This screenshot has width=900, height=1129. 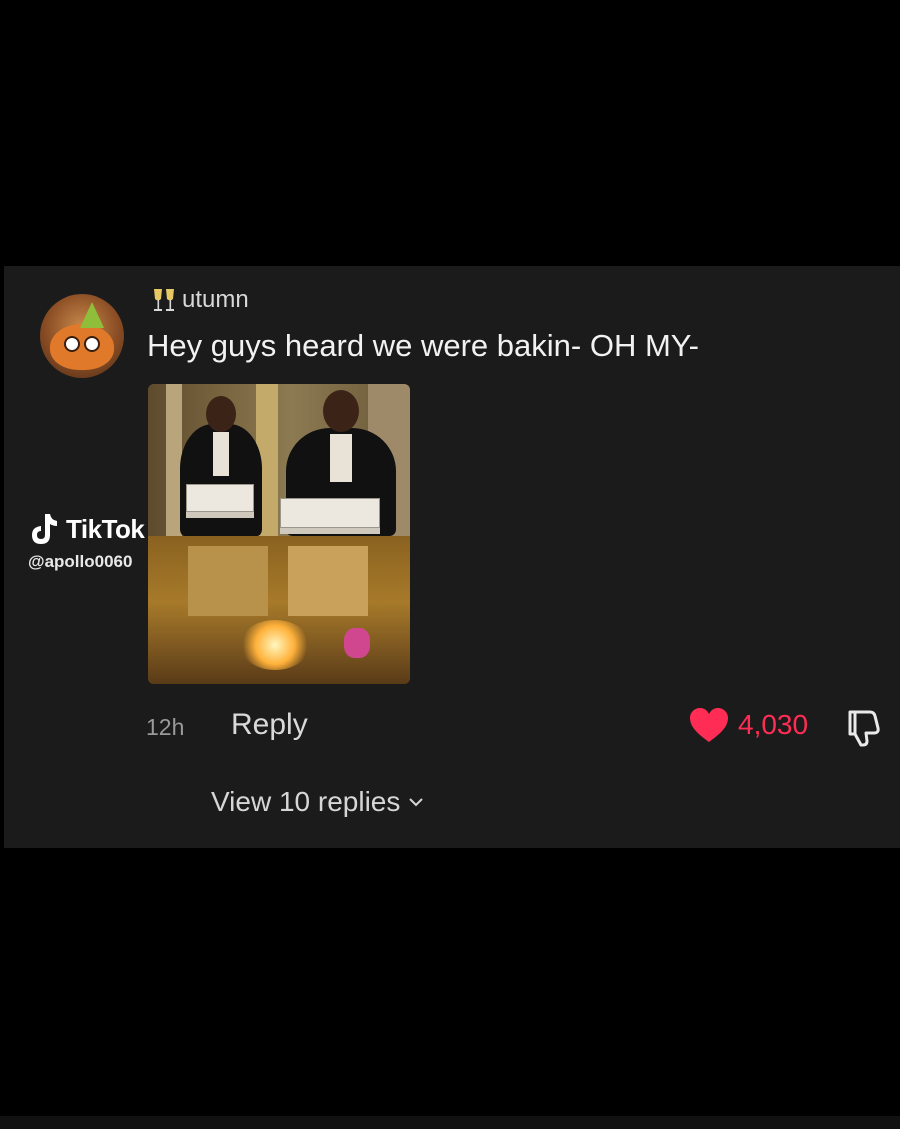 What do you see at coordinates (279, 610) in the screenshot?
I see `image-panel-bottom` at bounding box center [279, 610].